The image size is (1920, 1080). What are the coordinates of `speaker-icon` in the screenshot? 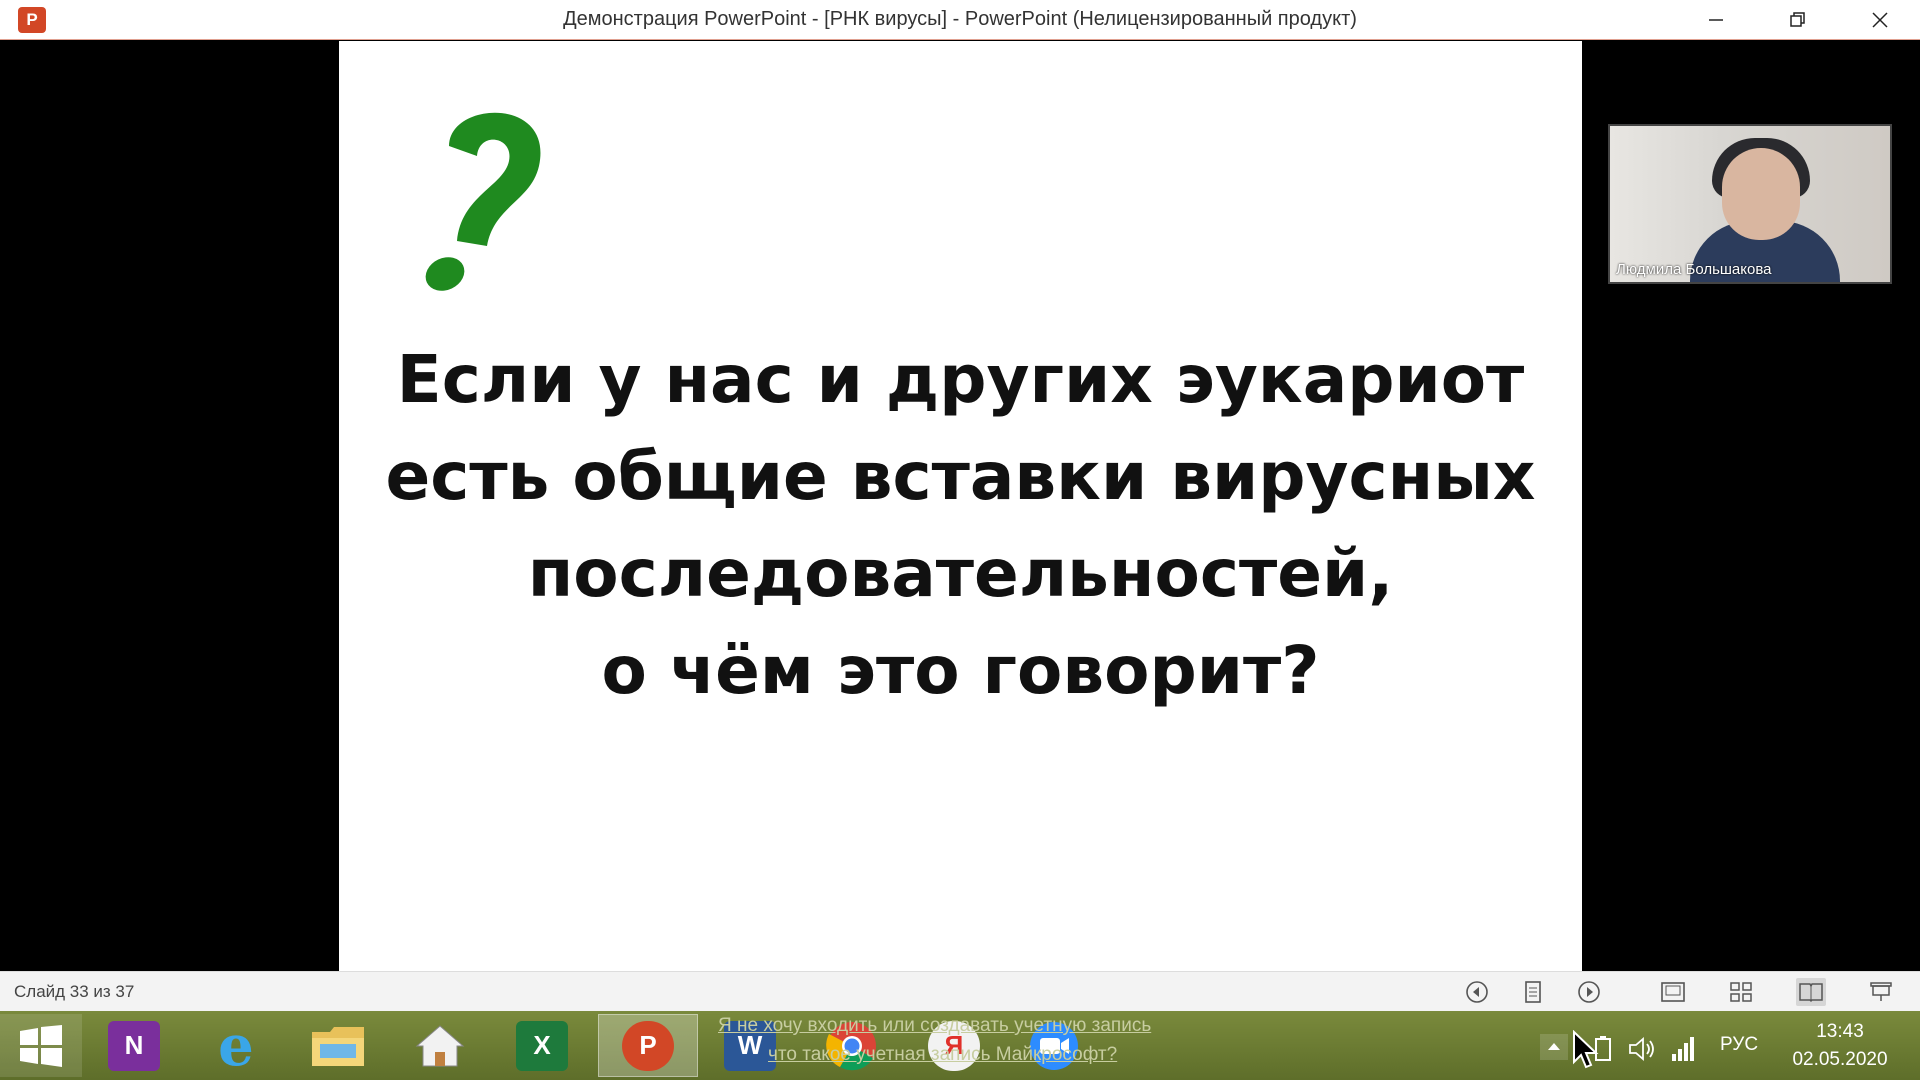 It's located at (1641, 1049).